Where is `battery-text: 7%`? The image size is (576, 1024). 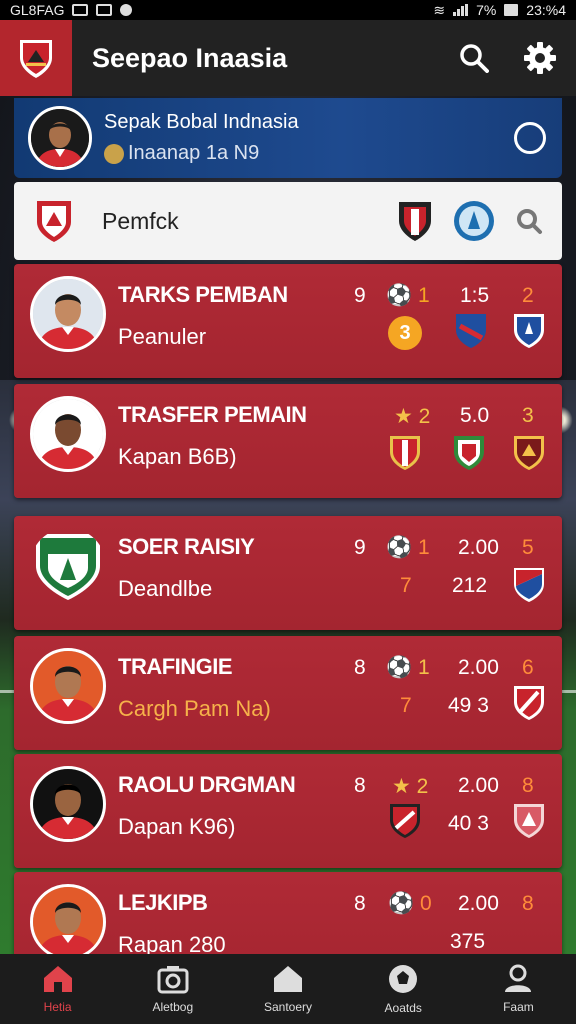
battery-text: 7% is located at coordinates (486, 10).